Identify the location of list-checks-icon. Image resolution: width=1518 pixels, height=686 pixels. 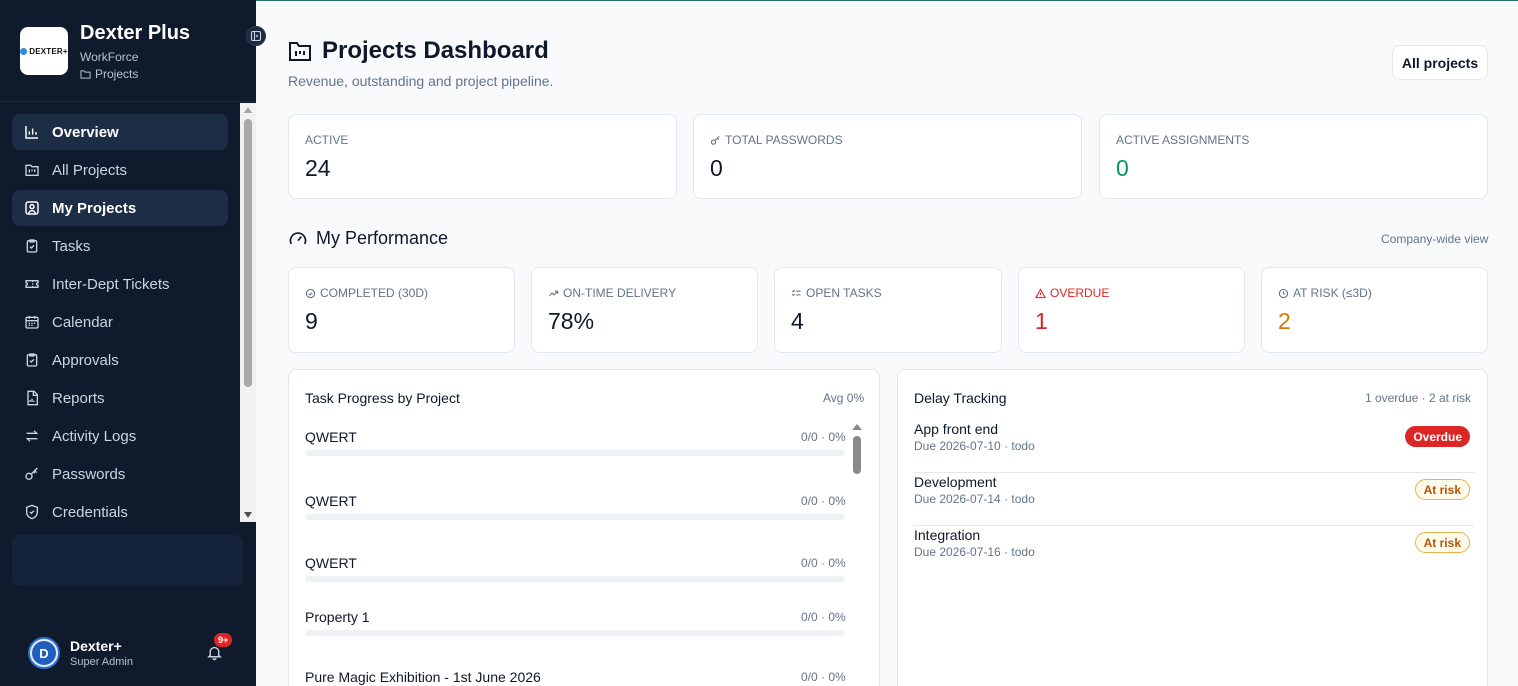
(796, 293).